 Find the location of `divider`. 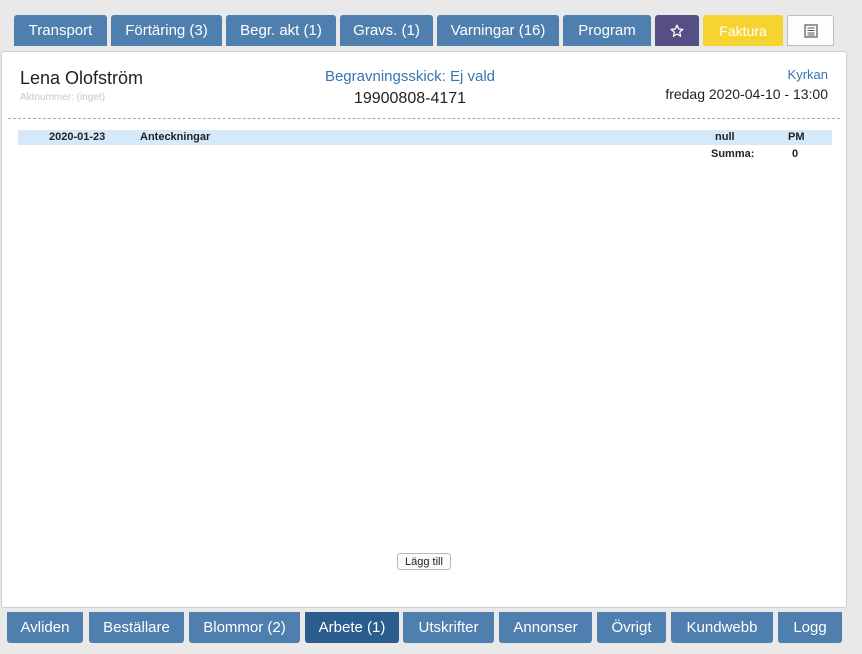

divider is located at coordinates (424, 118).